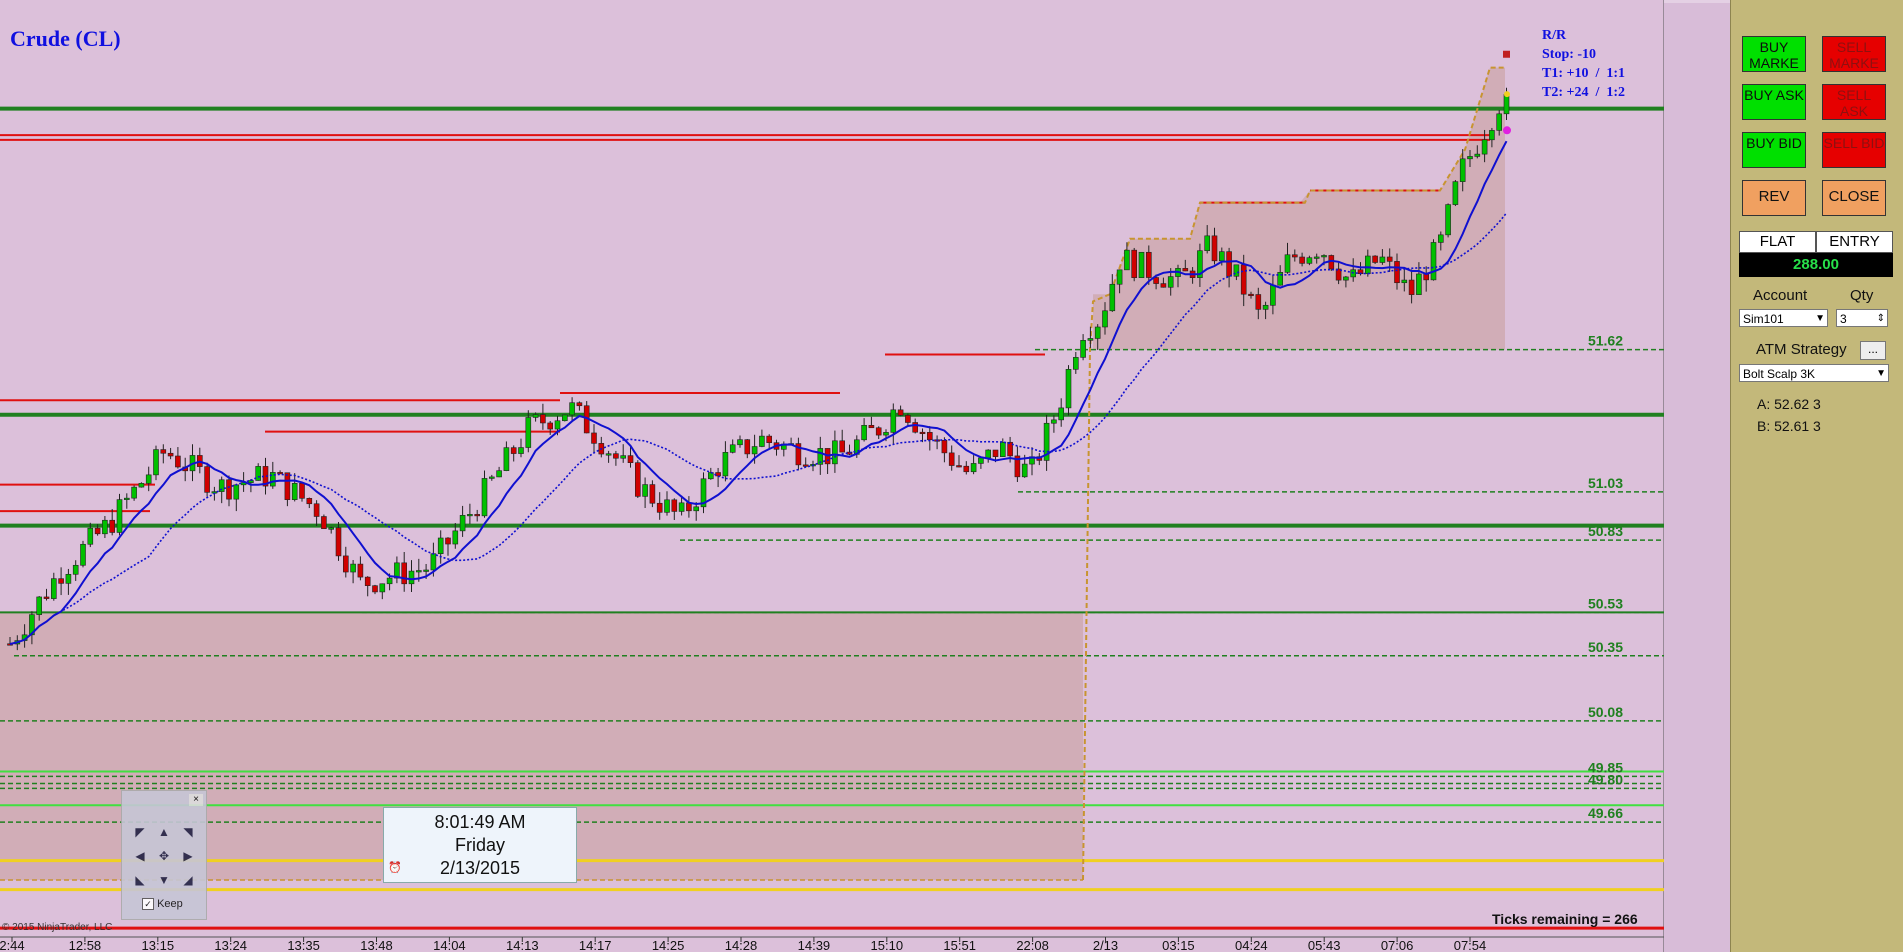  I want to click on nav-down-right-icon: ◢, so click(188, 880).